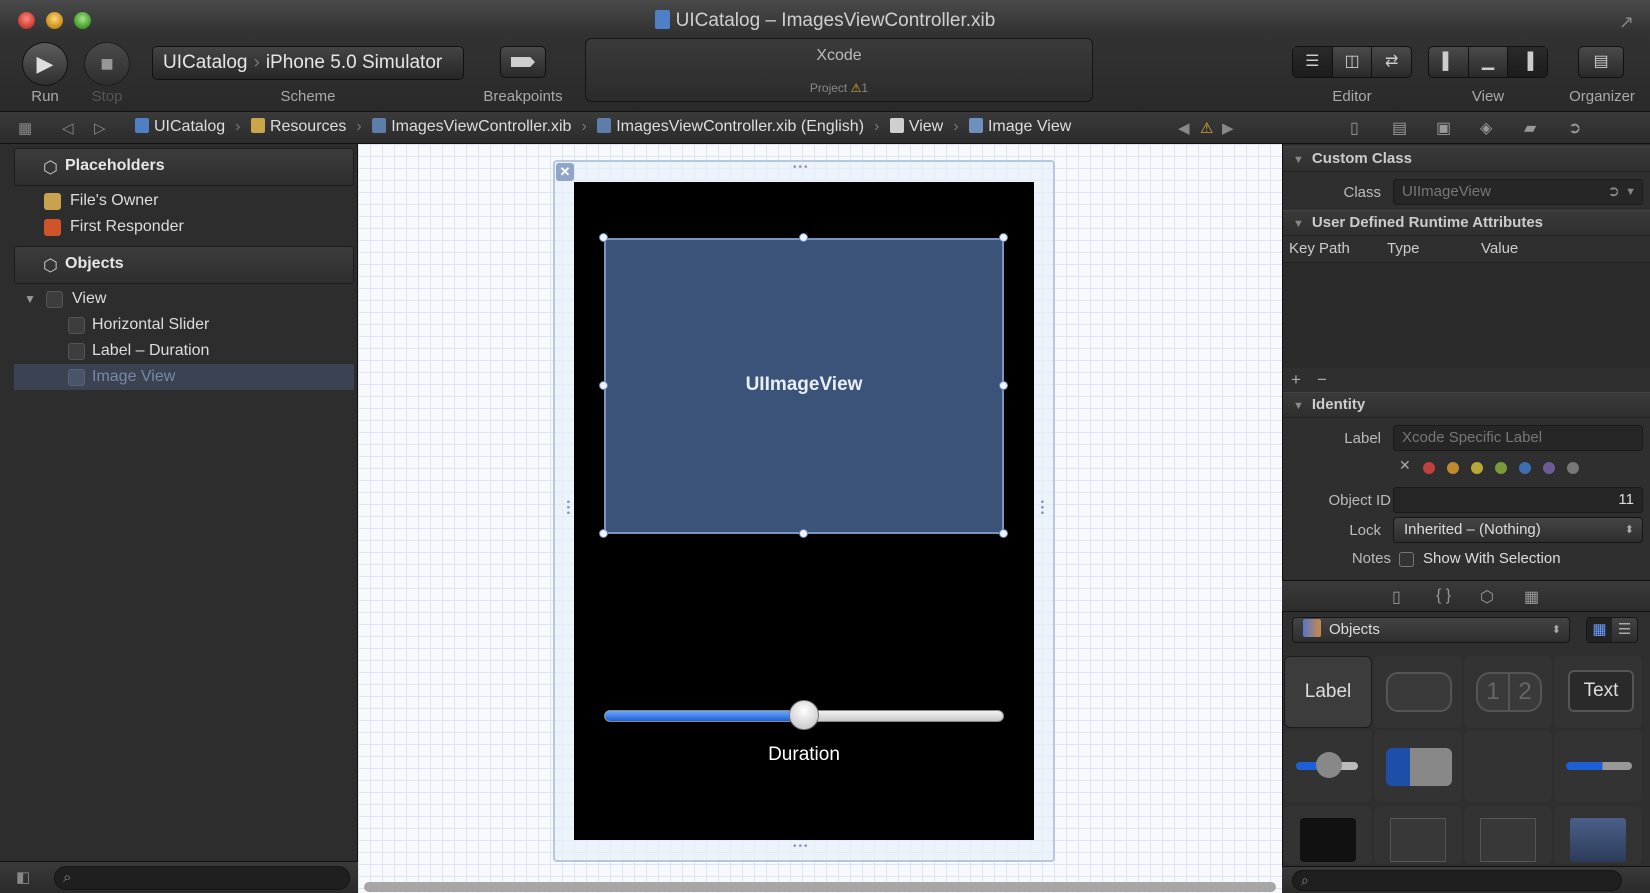 The image size is (1650, 893). Describe the element at coordinates (184, 377) in the screenshot. I see `outline-item-image-view: Image View` at that location.